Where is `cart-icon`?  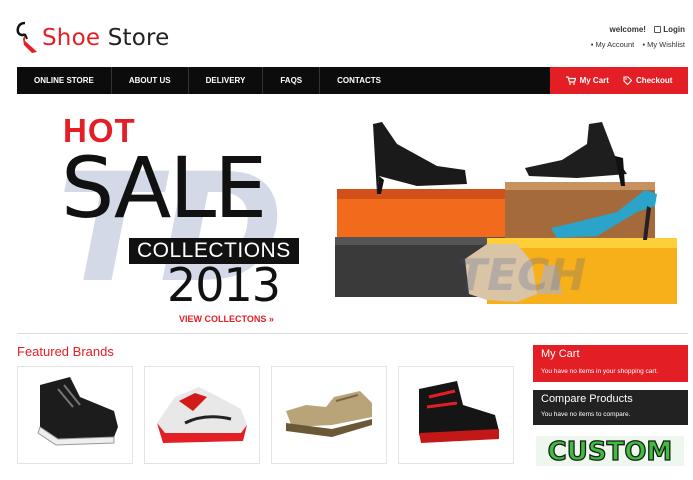
cart-icon is located at coordinates (570, 80).